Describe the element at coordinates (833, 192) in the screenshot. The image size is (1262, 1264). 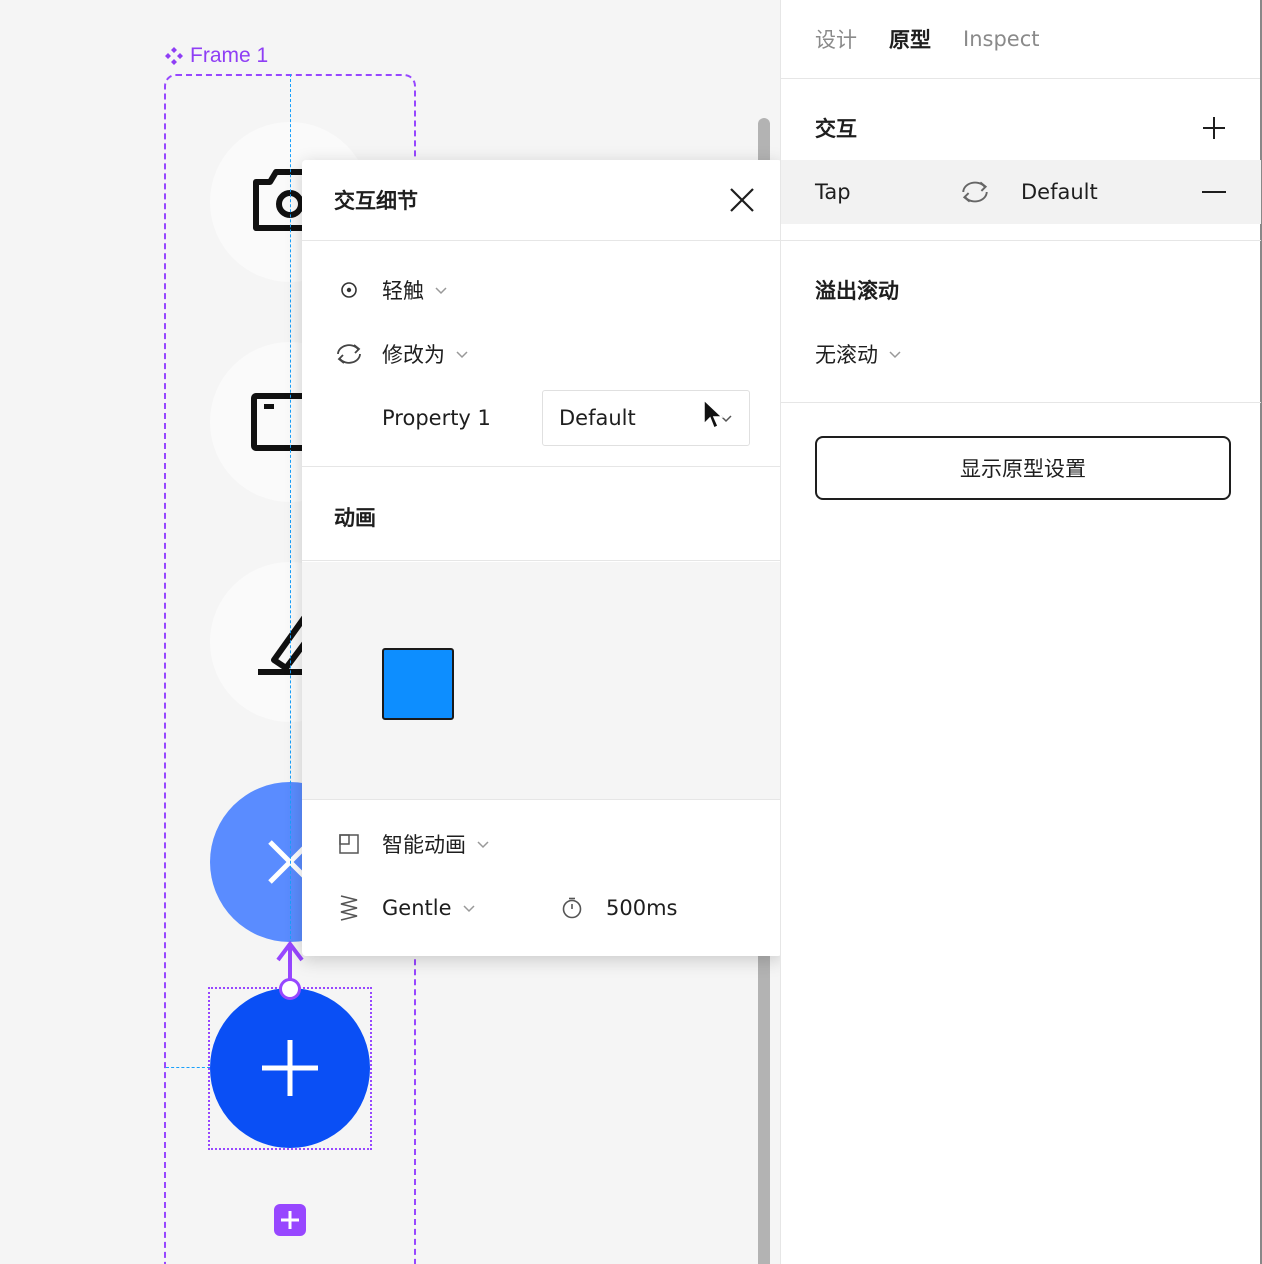
I see `interaction-trigger: Tap` at that location.